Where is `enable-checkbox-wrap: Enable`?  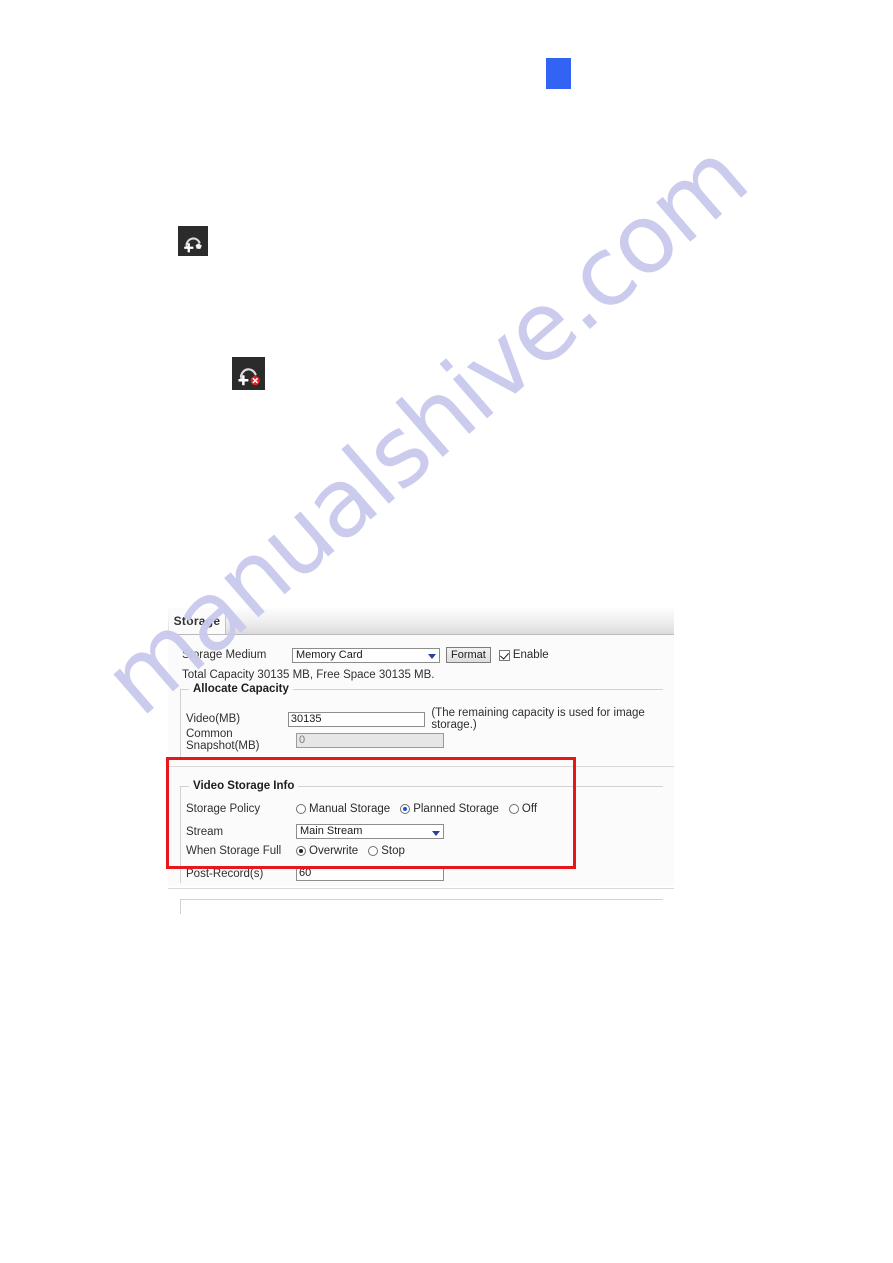 enable-checkbox-wrap: Enable is located at coordinates (523, 655).